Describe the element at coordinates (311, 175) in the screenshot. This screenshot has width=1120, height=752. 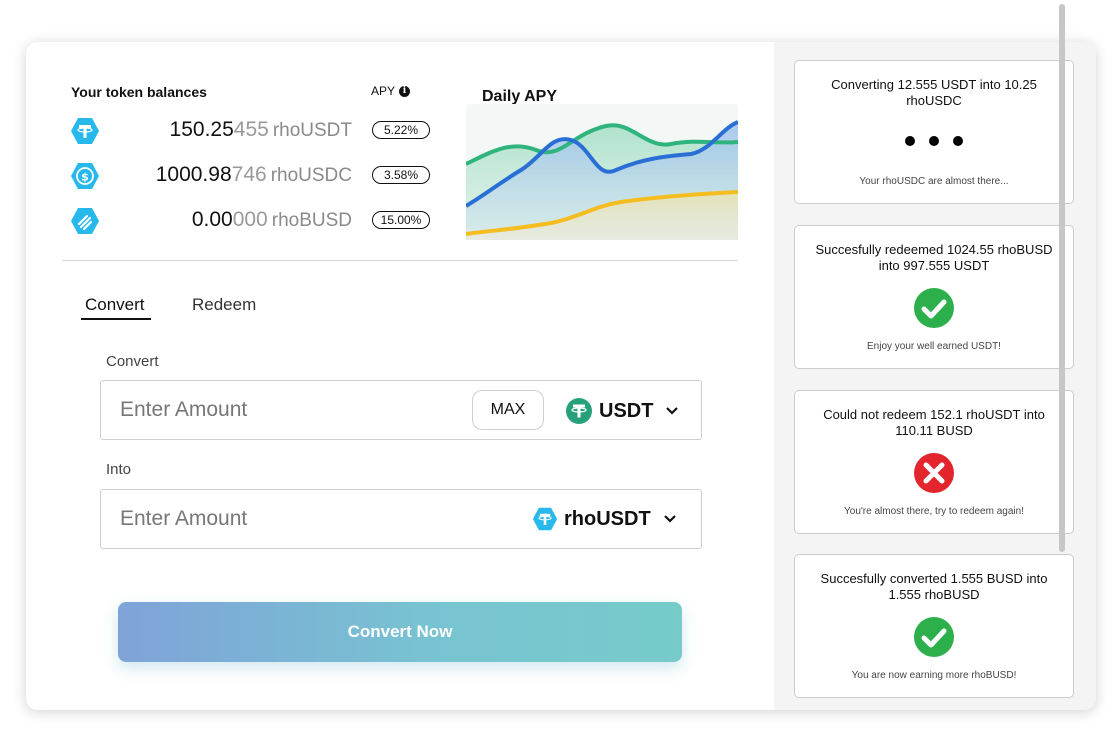
I see `token-symbol: rhoUSDC` at that location.